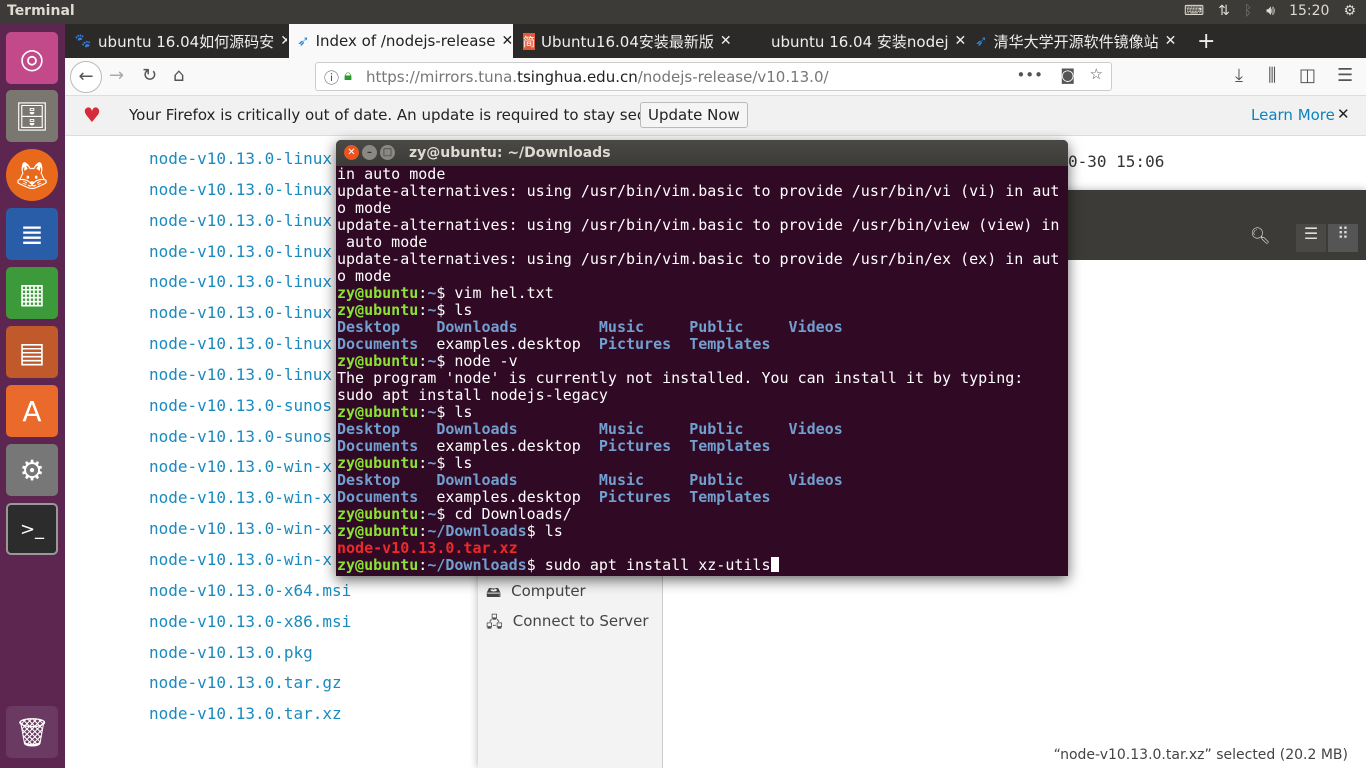 The image size is (1366, 768). What do you see at coordinates (32, 116) in the screenshot?
I see `files-icon: 🗄︎` at bounding box center [32, 116].